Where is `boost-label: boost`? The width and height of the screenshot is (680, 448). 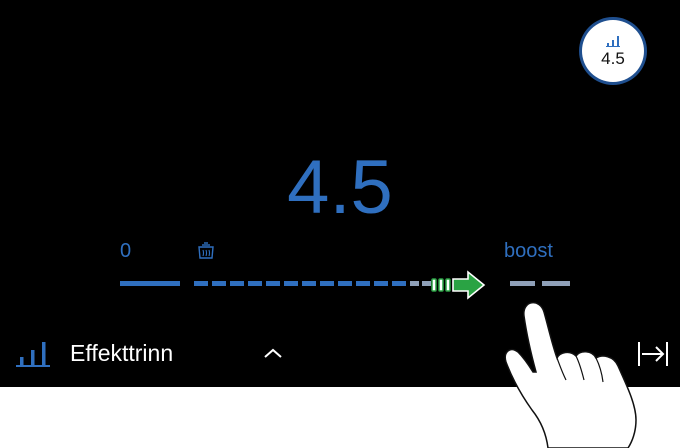
boost-label: boost is located at coordinates (528, 251).